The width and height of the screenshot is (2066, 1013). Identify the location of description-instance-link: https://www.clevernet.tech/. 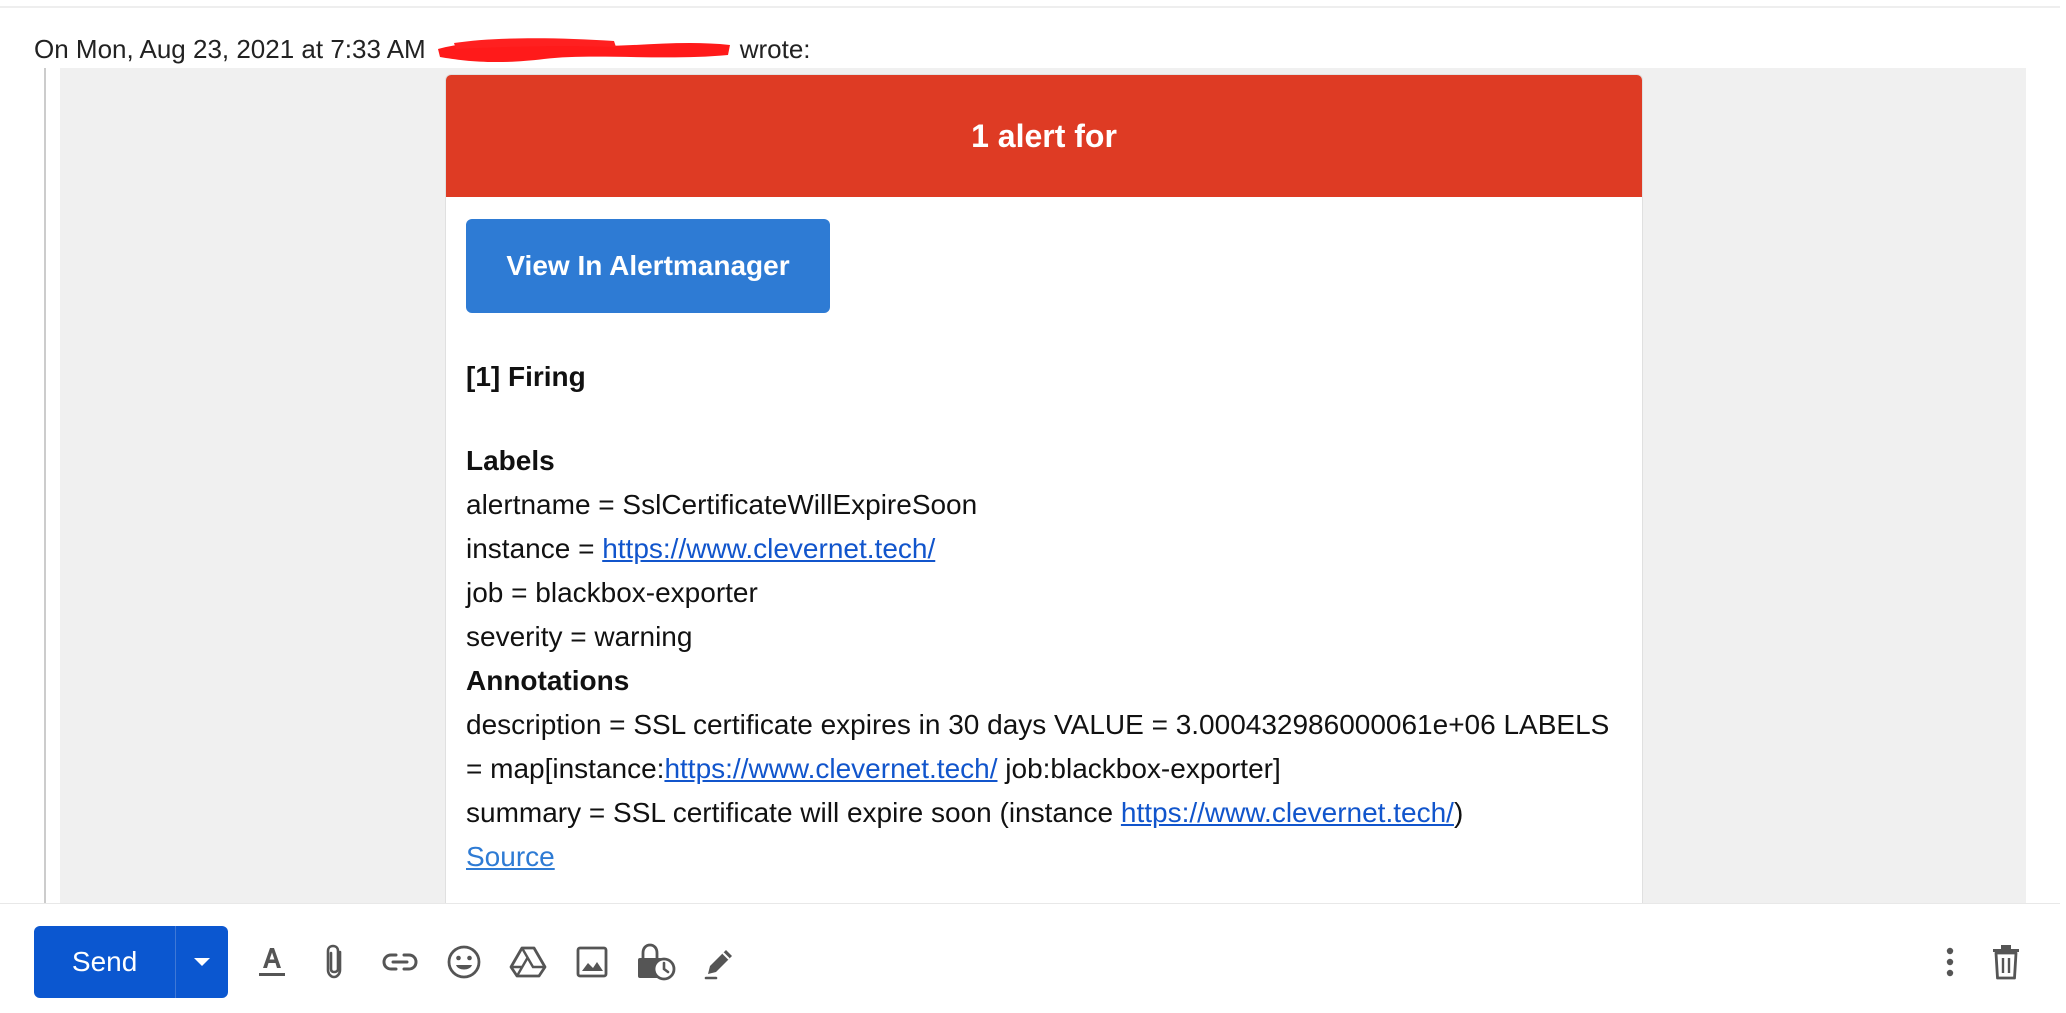
(830, 768).